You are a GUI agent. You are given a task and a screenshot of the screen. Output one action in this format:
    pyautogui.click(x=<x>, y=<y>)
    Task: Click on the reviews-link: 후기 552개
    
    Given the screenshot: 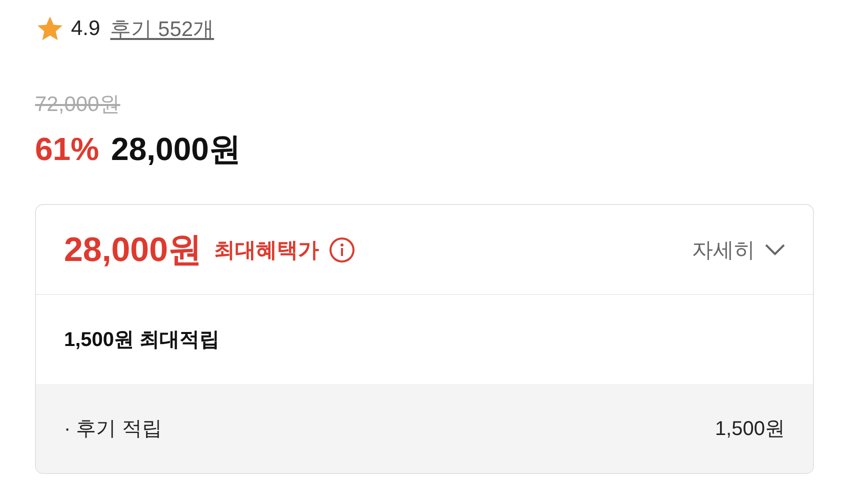 What is the action you would take?
    pyautogui.click(x=162, y=29)
    